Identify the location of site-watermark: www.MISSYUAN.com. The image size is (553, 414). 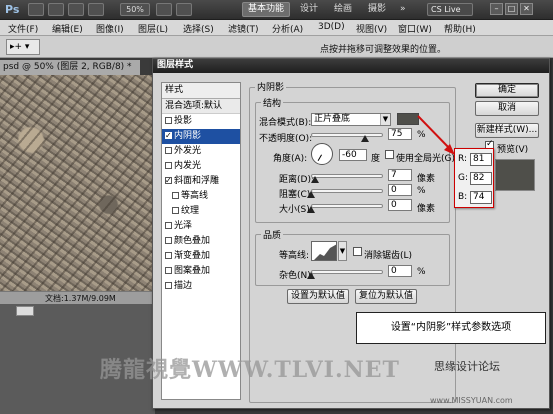
(471, 400).